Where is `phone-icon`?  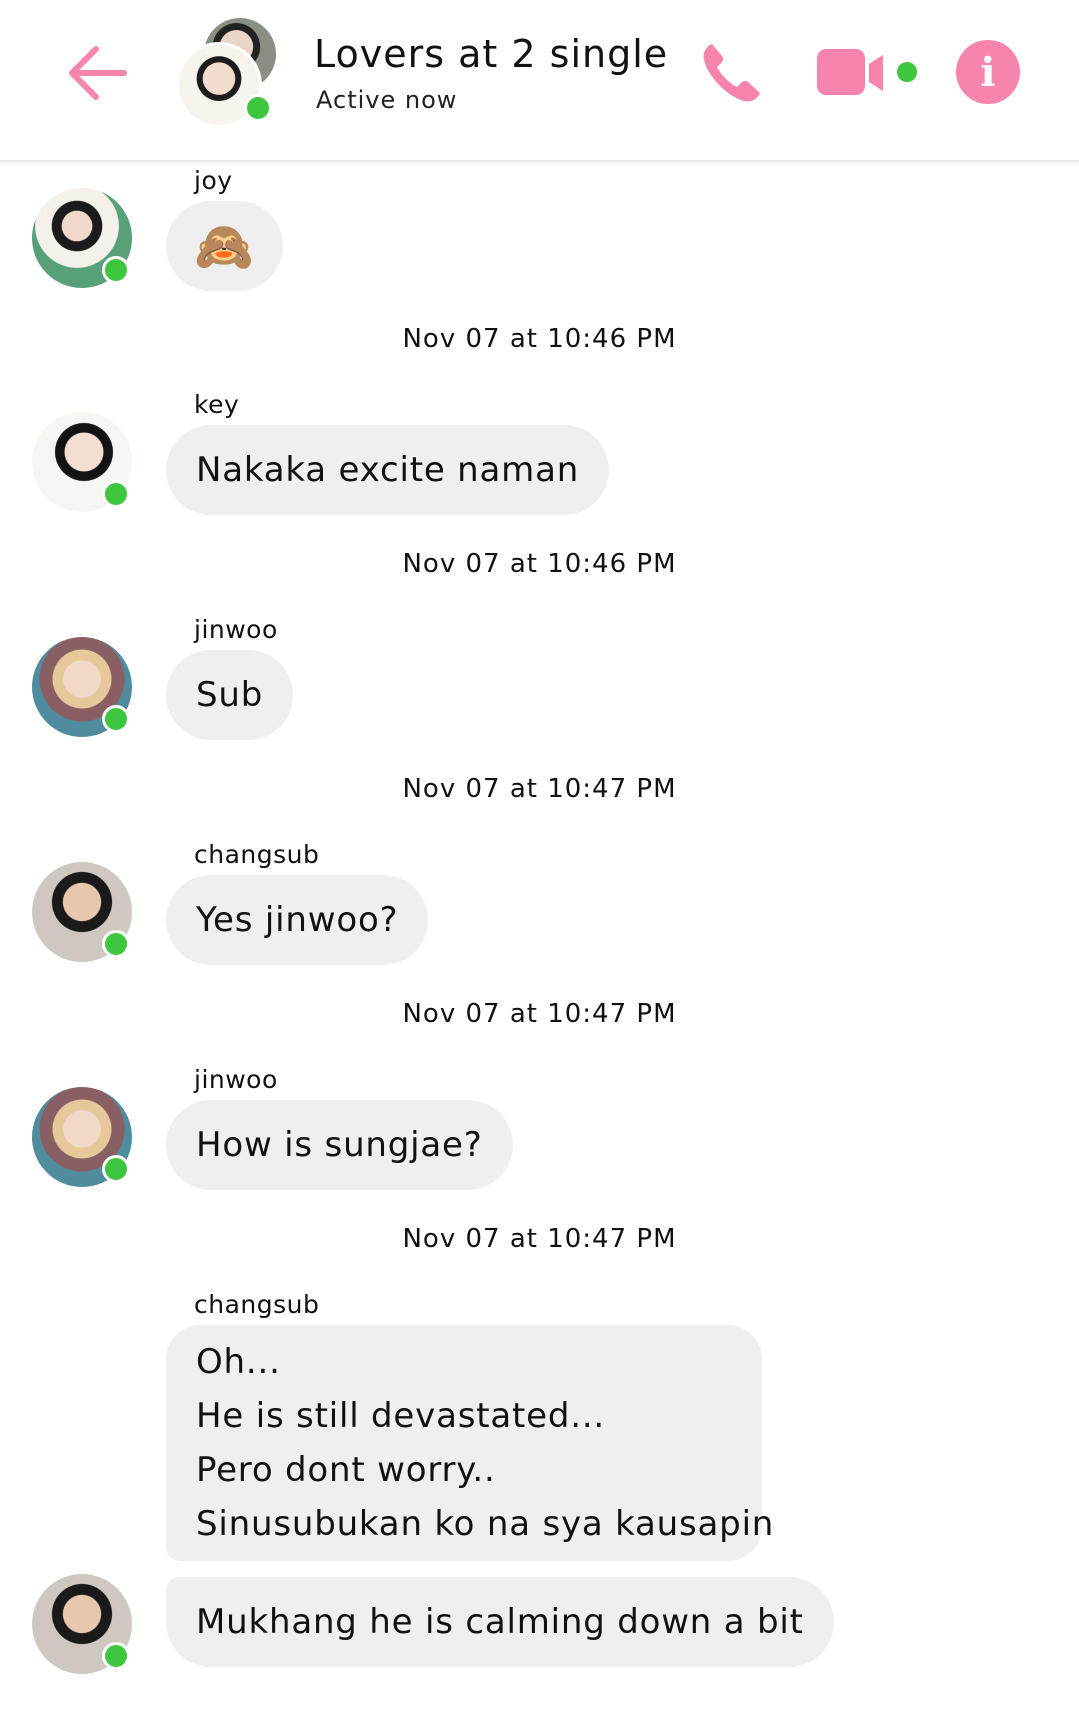 phone-icon is located at coordinates (731, 73).